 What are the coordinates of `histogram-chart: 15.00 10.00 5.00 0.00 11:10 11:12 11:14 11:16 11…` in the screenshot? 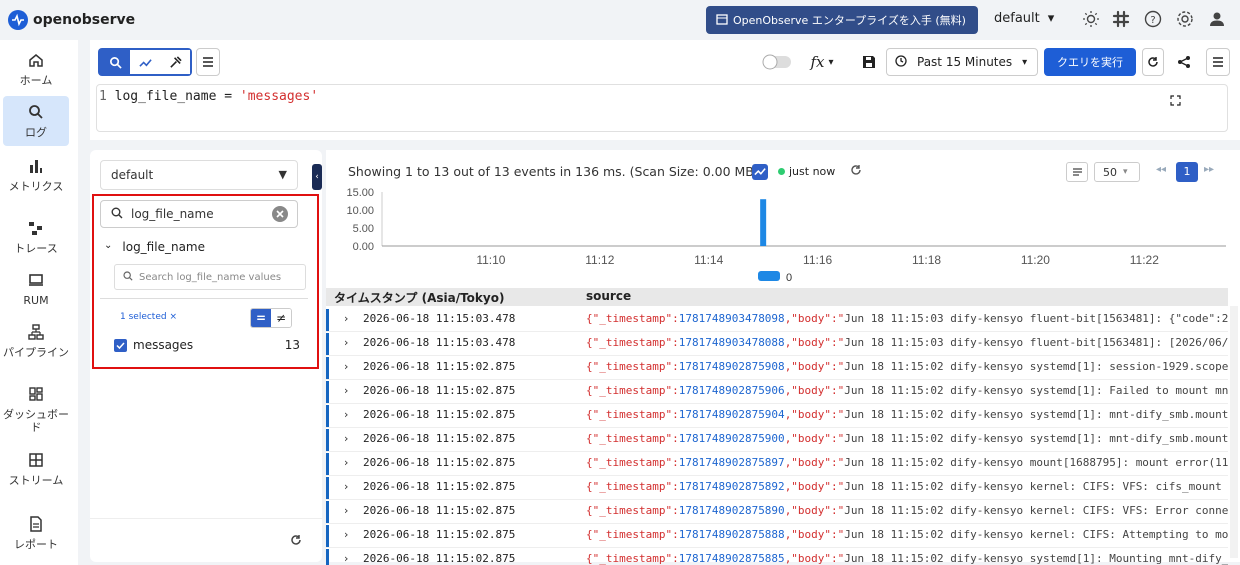 It's located at (786, 236).